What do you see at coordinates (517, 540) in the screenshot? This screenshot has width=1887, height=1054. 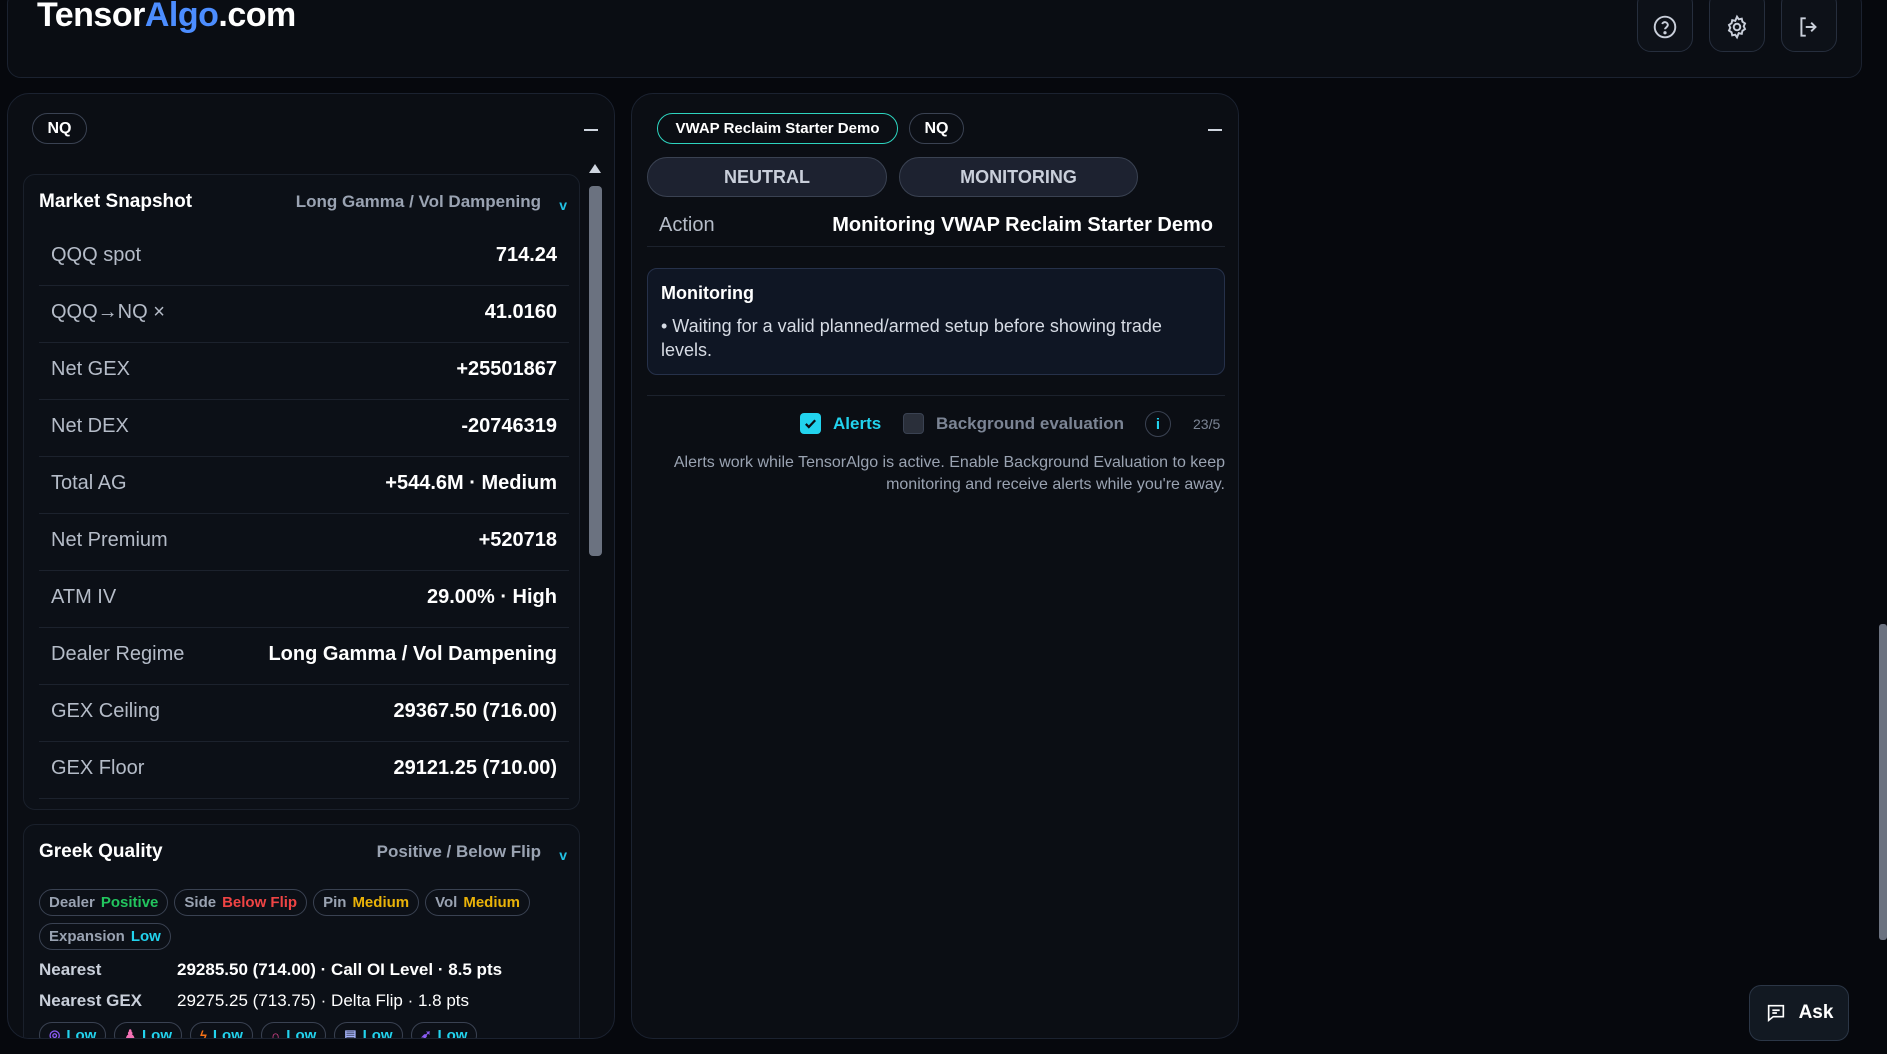 I see `snapshot-row-value: +520718` at bounding box center [517, 540].